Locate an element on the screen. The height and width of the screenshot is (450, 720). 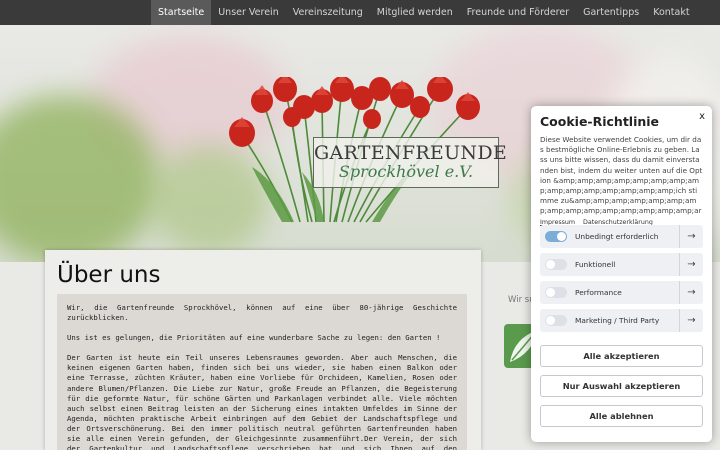
nav-item-freunde-foerderer: Freunde und Förderer is located at coordinates (518, 12).